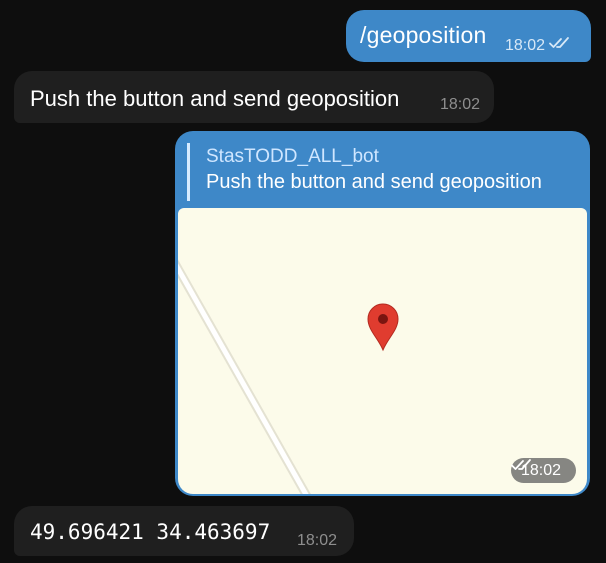  I want to click on message-text: /geoposition, so click(423, 35).